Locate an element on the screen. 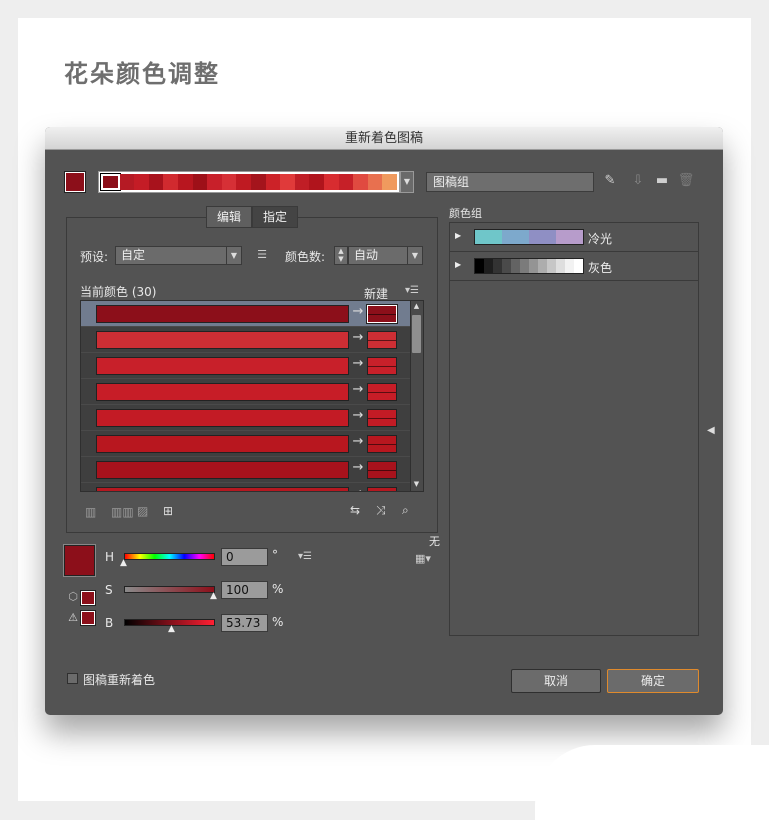 The height and width of the screenshot is (820, 769). harmony-color-bar is located at coordinates (249, 182).